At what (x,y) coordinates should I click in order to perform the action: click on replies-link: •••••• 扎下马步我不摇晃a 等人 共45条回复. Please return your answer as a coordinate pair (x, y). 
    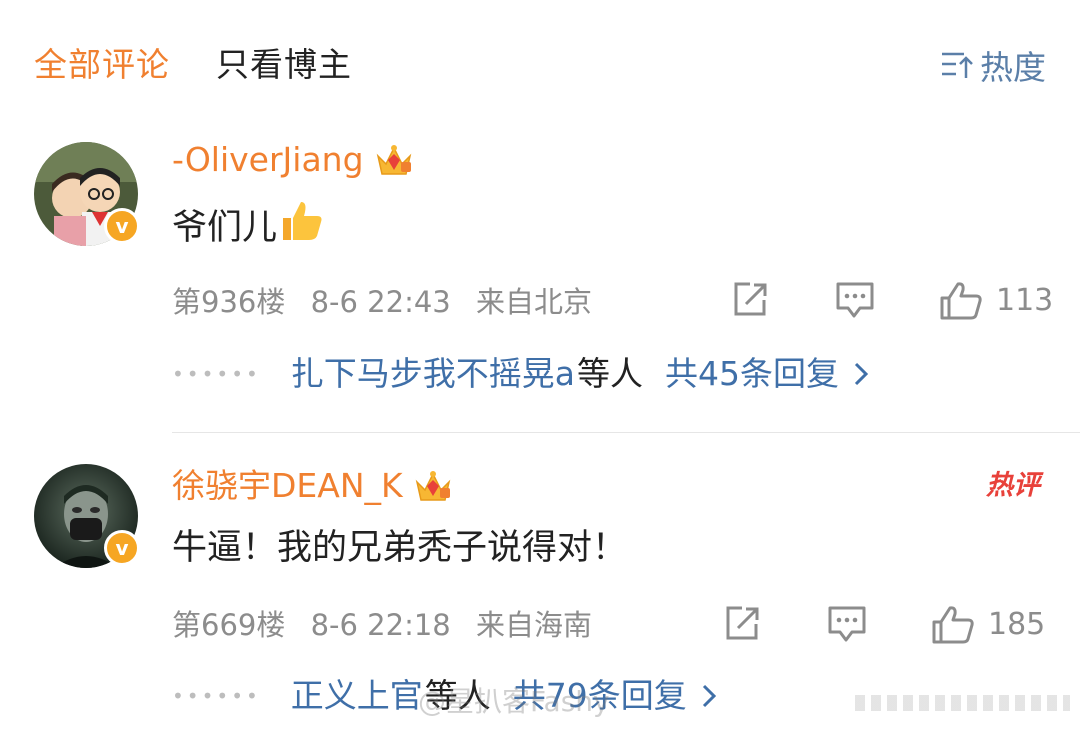
    Looking at the image, I should click on (520, 374).